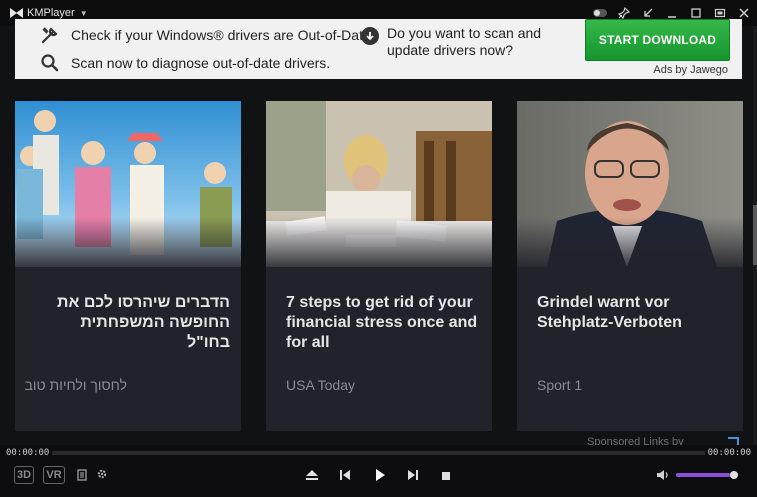 Image resolution: width=757 pixels, height=497 pixels. I want to click on total-time: 00:00:00, so click(729, 453).